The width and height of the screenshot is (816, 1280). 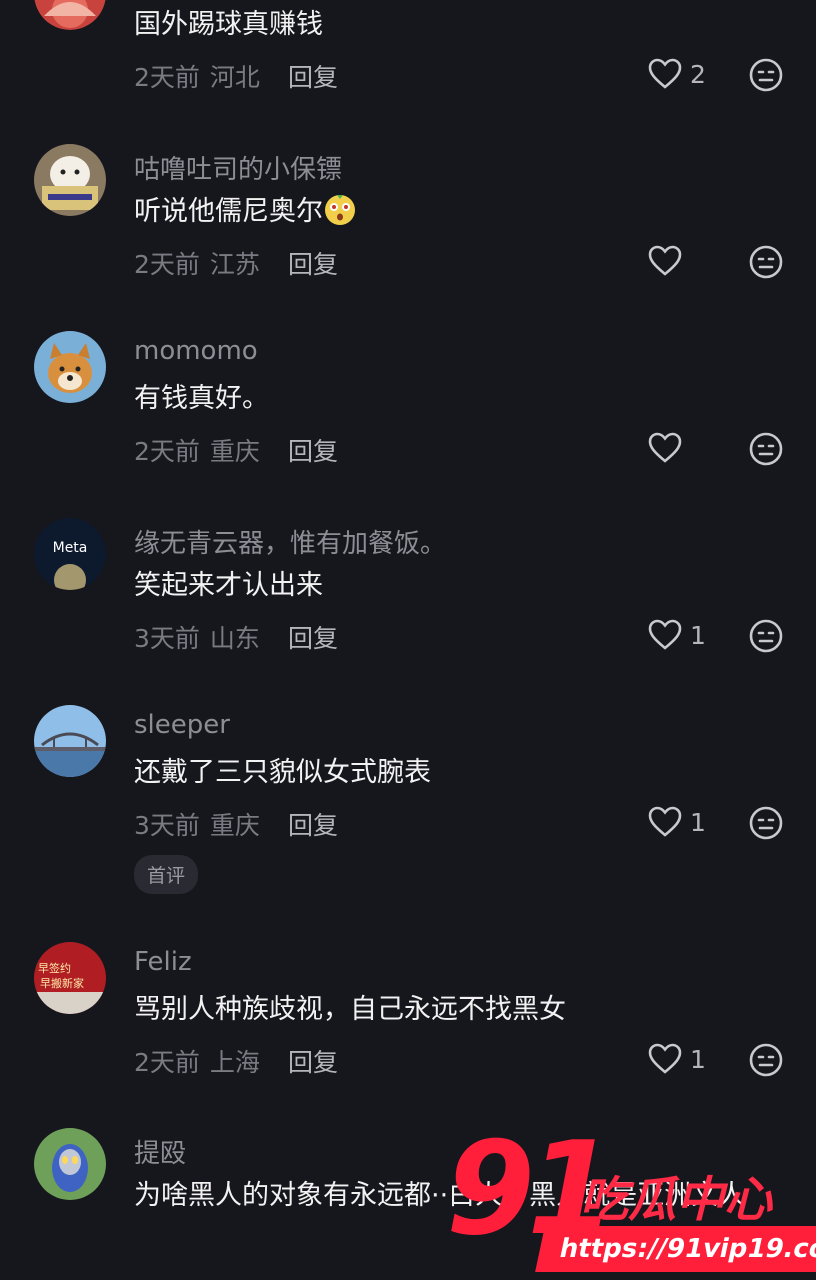 What do you see at coordinates (166, 874) in the screenshot?
I see `first-comment-badge: 首评` at bounding box center [166, 874].